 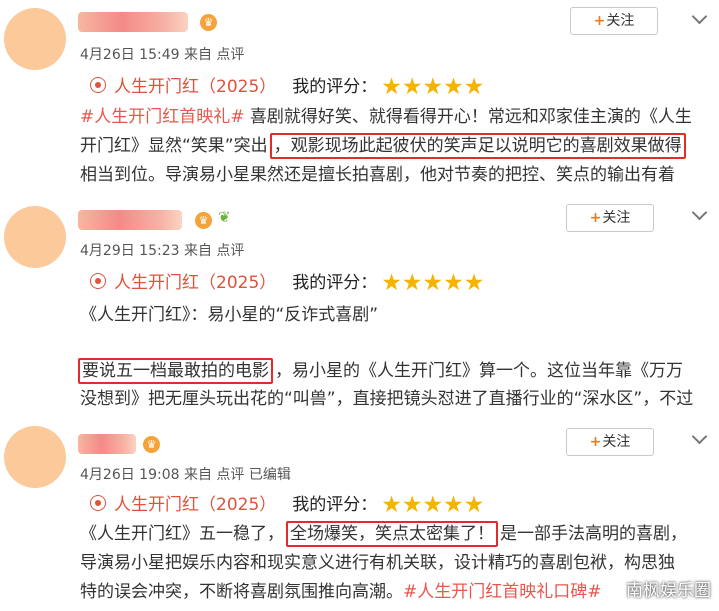 I want to click on sprout-icon: ❦, so click(x=224, y=217).